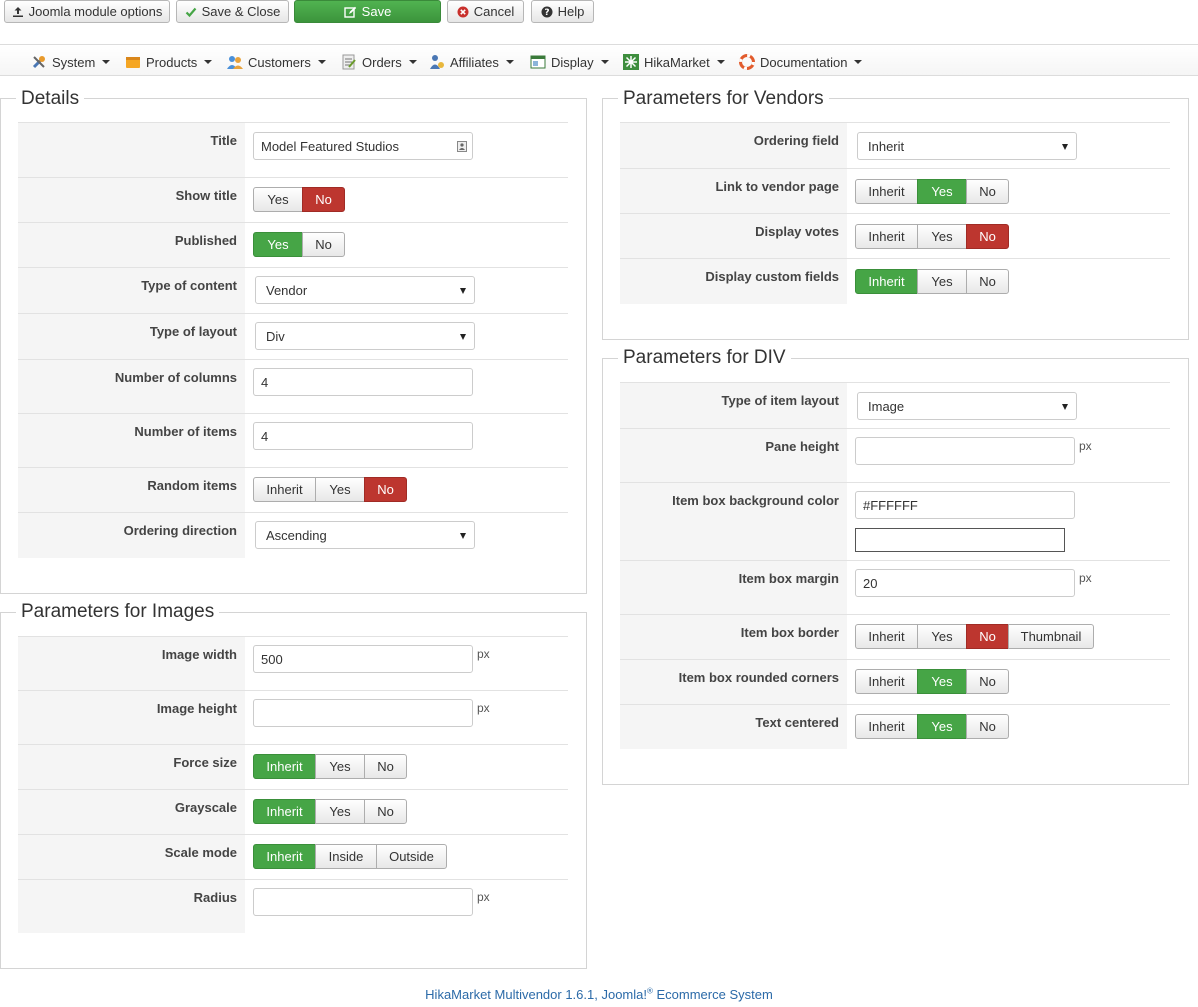 The image size is (1198, 1007). Describe the element at coordinates (340, 811) in the screenshot. I see `grayscale-yes-button: Yes` at that location.